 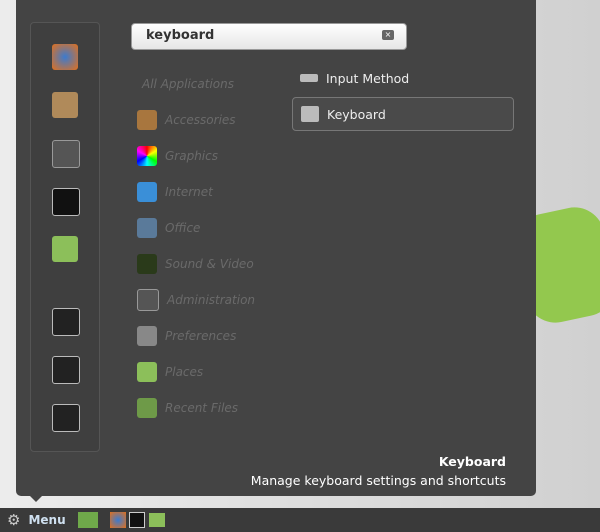 What do you see at coordinates (36, 498) in the screenshot?
I see `menu-pointer` at bounding box center [36, 498].